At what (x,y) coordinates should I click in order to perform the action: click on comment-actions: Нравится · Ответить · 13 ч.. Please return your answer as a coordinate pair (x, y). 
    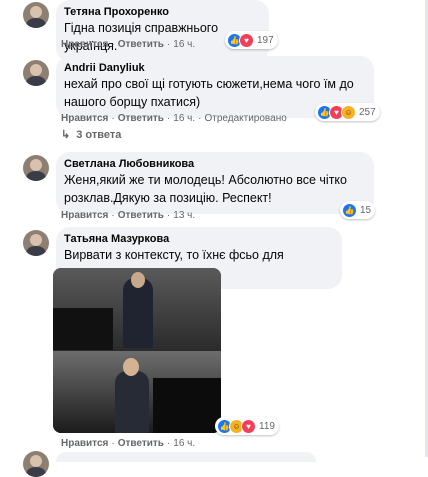
    Looking at the image, I should click on (128, 216).